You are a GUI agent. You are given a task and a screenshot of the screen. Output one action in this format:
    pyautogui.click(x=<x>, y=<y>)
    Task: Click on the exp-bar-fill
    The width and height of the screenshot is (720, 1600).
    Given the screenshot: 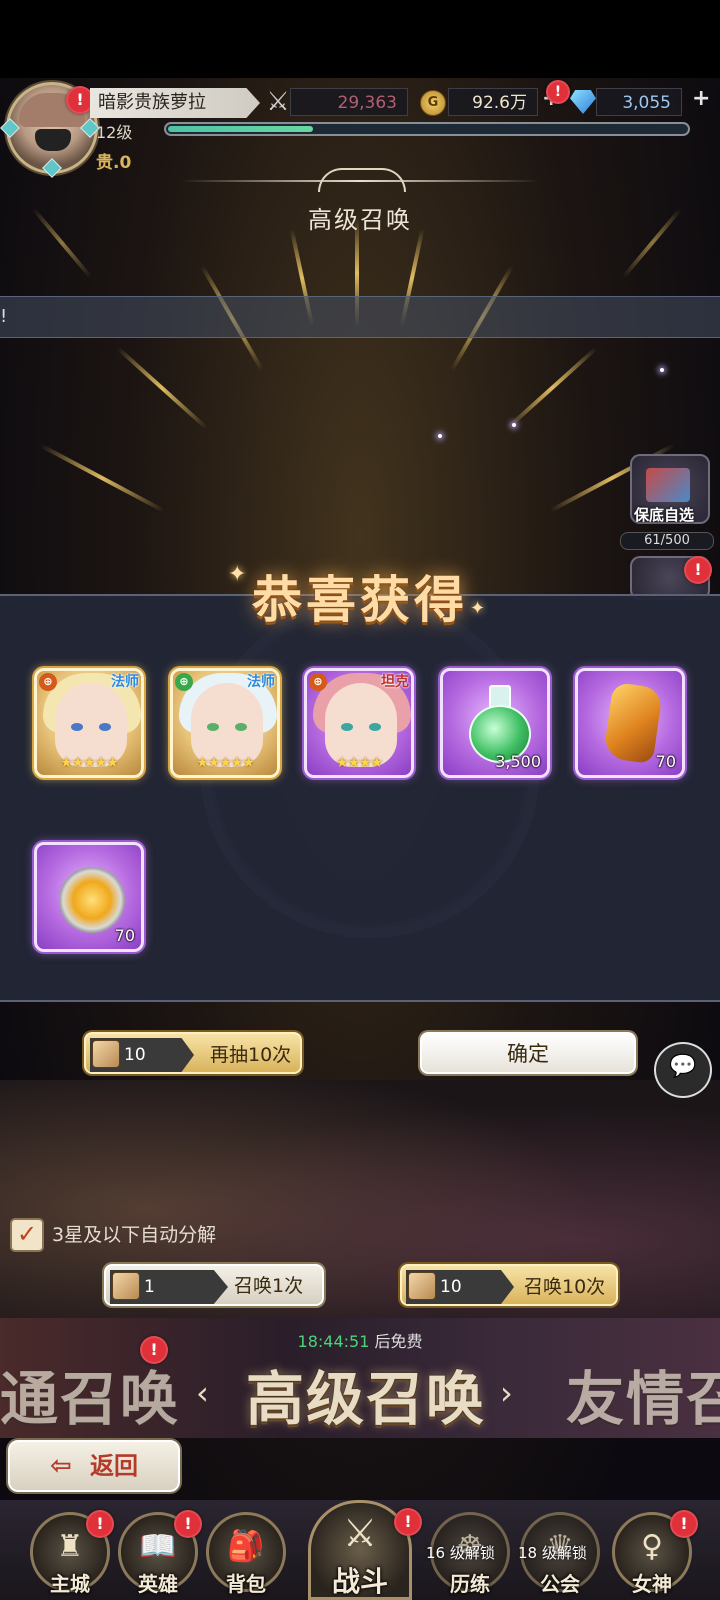 What is the action you would take?
    pyautogui.click(x=240, y=129)
    